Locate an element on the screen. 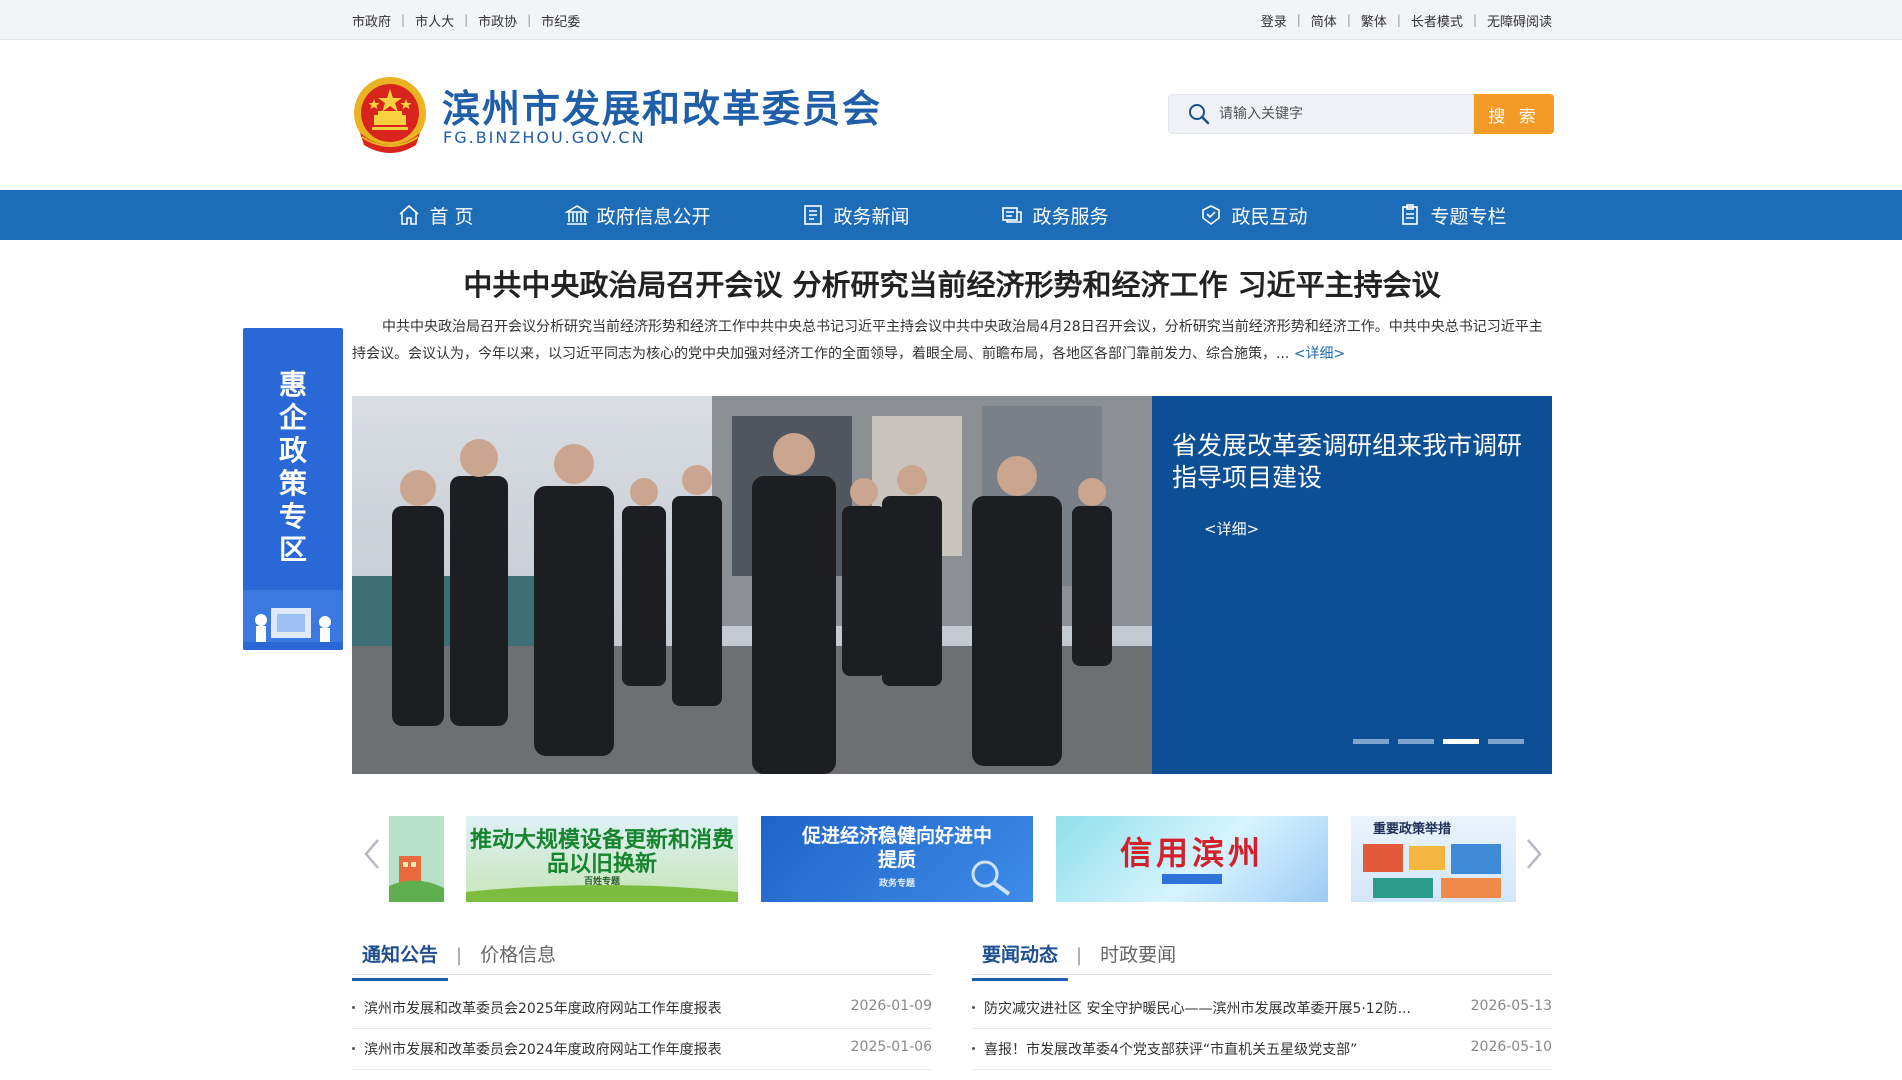  login-link: 登录 is located at coordinates (1274, 20).